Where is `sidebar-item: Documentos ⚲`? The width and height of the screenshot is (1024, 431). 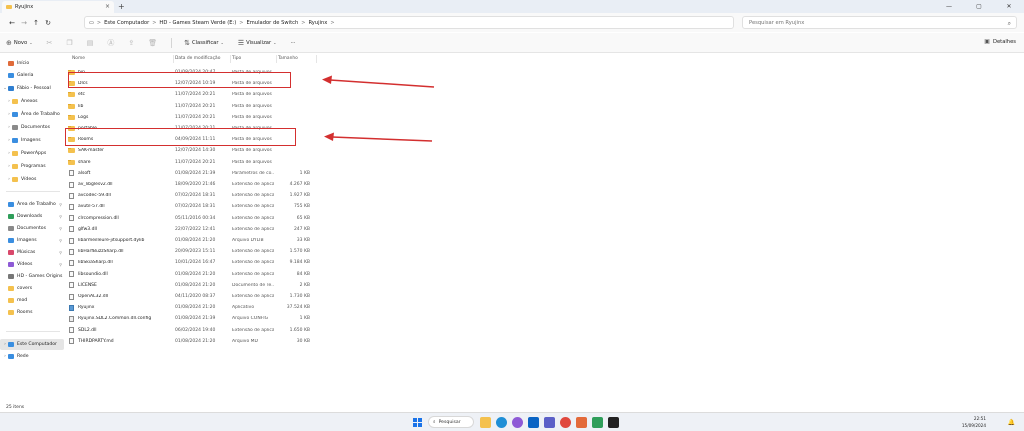 sidebar-item: Documentos ⚲ is located at coordinates (32, 228).